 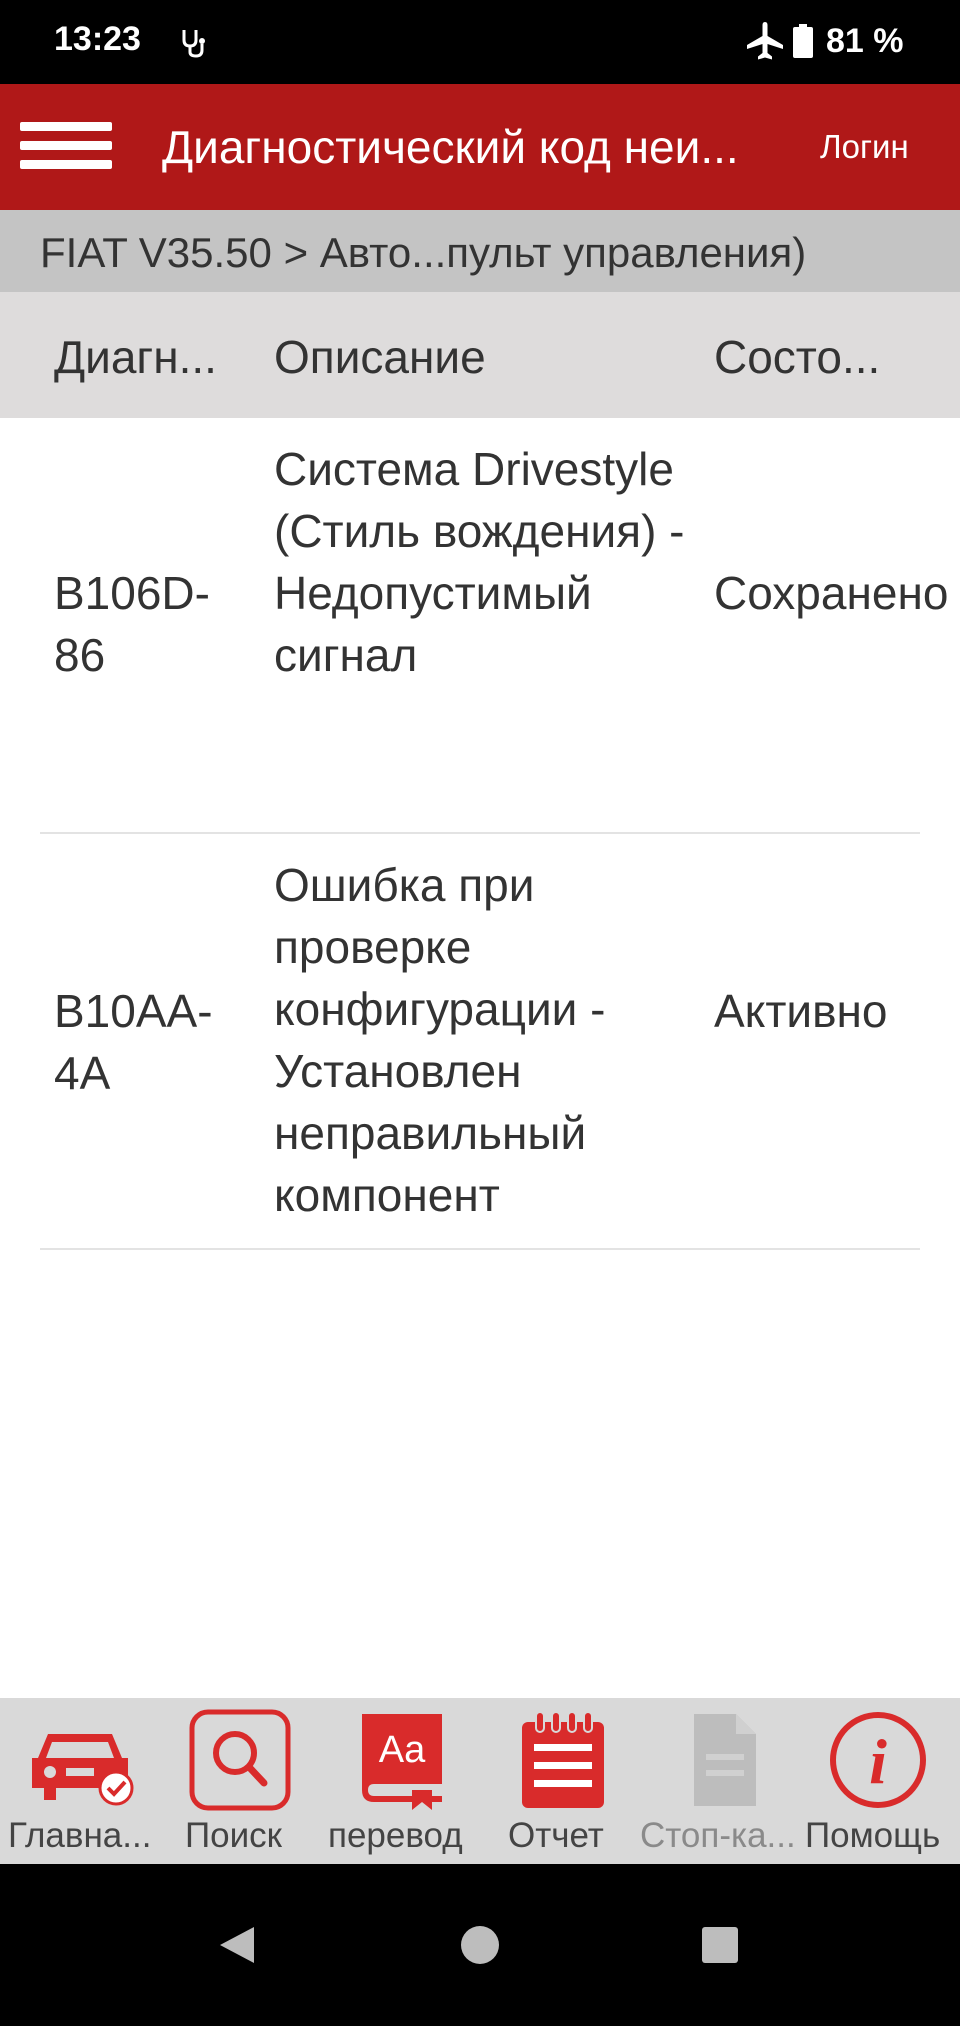 I want to click on toolbar-label: Поиск, so click(x=233, y=1835).